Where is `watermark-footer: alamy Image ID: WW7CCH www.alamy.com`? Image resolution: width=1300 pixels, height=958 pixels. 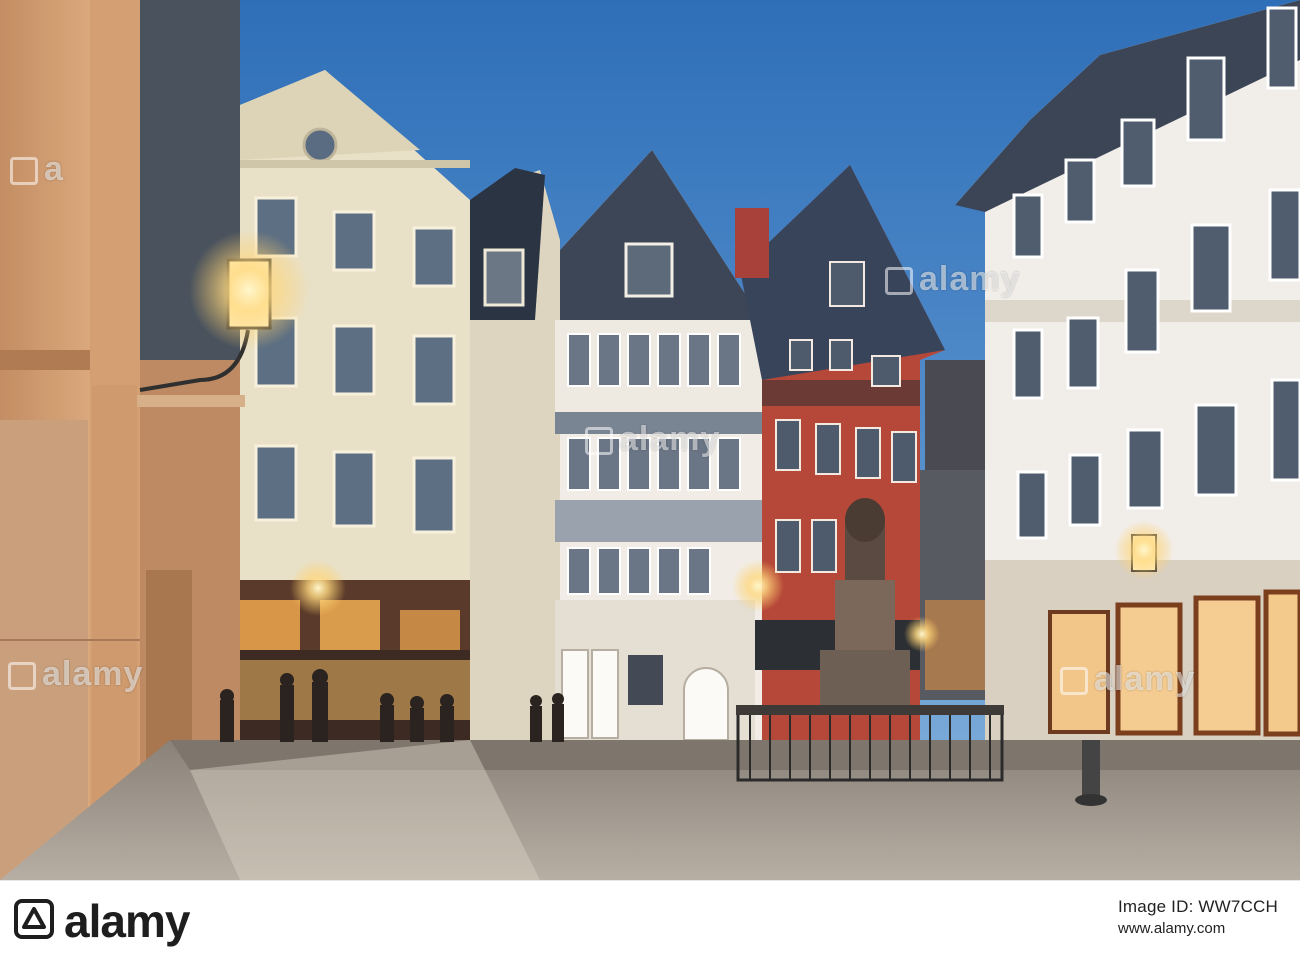 watermark-footer: alamy Image ID: WW7CCH www.alamy.com is located at coordinates (650, 919).